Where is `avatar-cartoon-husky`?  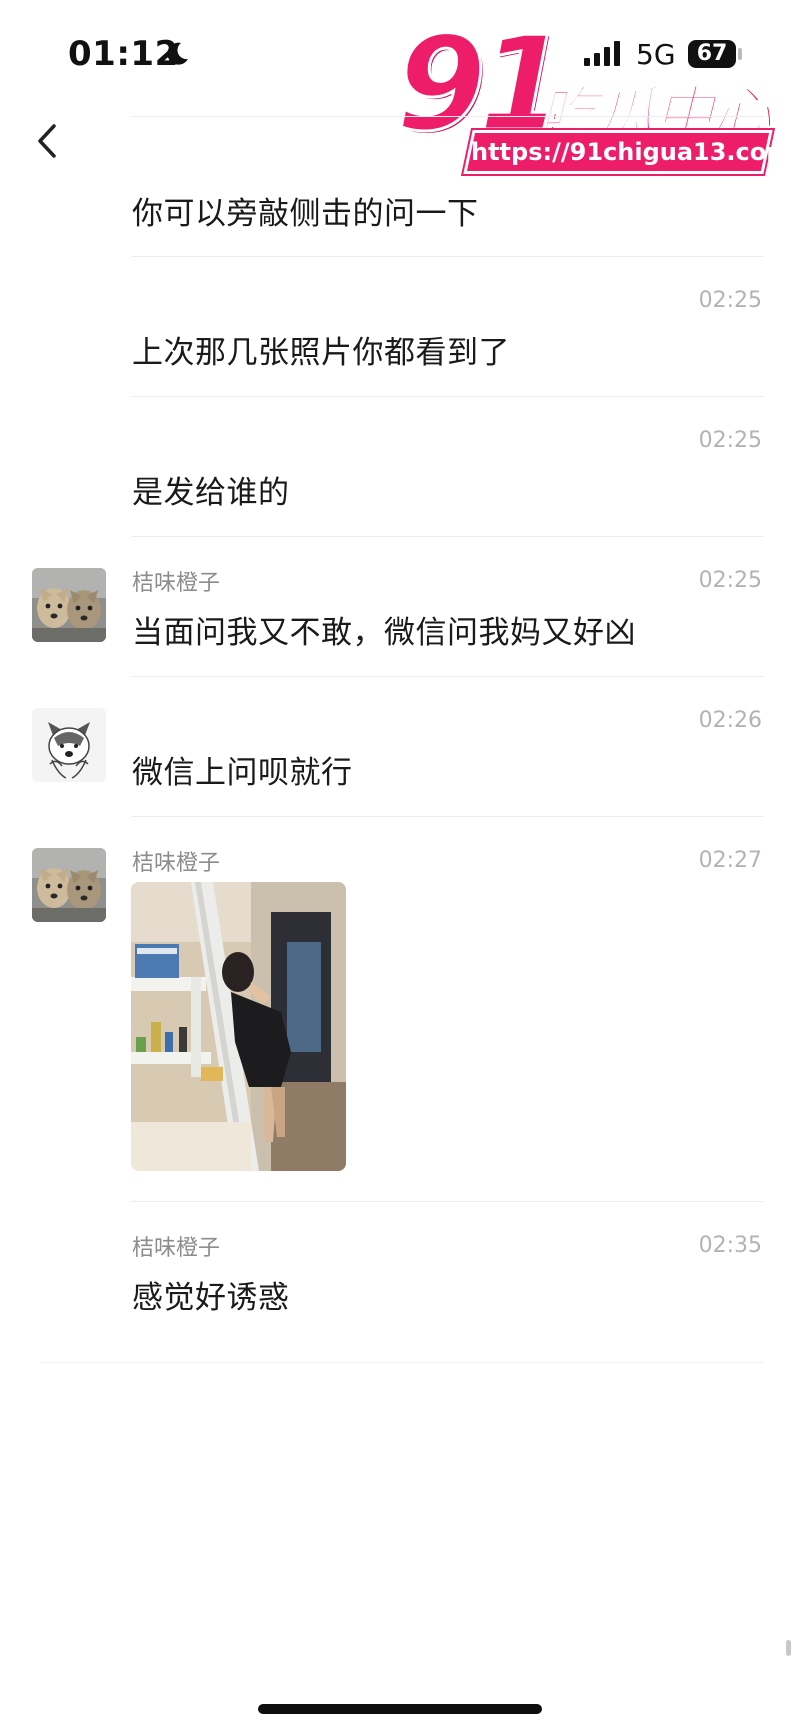
avatar-cartoon-husky is located at coordinates (69, 745).